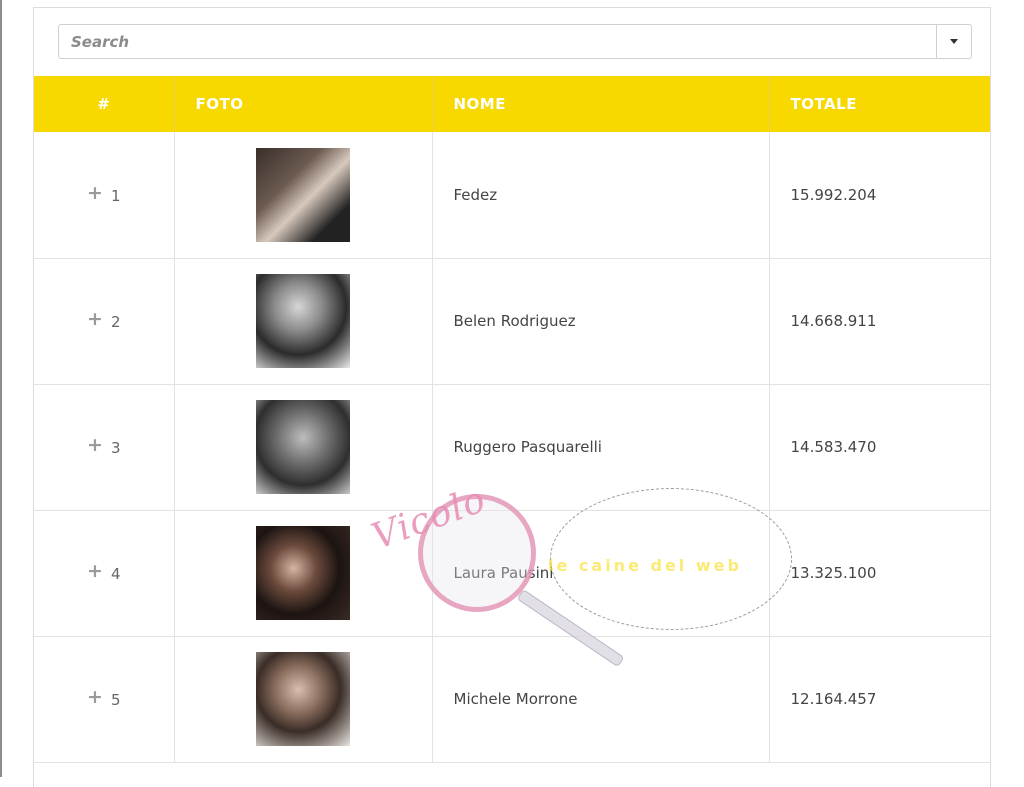 The image size is (1024, 787). What do you see at coordinates (115, 195) in the screenshot?
I see `rank-value: 1` at bounding box center [115, 195].